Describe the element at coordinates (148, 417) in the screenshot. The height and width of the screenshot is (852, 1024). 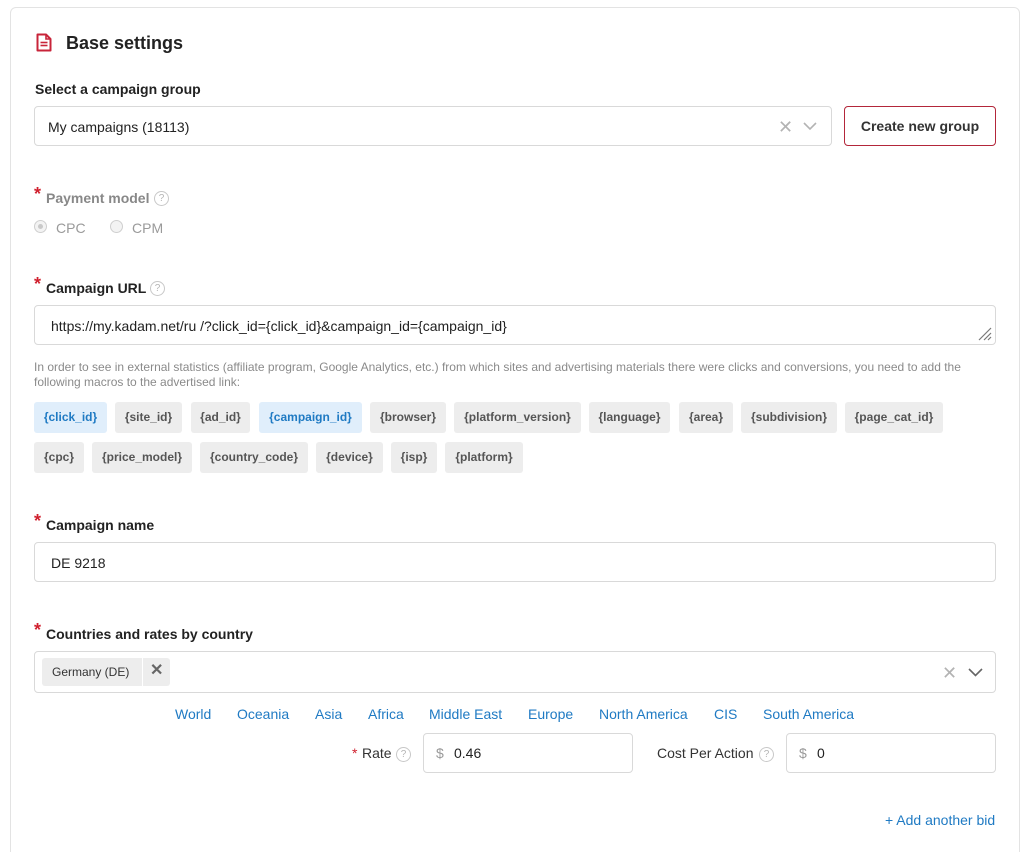
I see `macro-chip: {site_id}` at that location.